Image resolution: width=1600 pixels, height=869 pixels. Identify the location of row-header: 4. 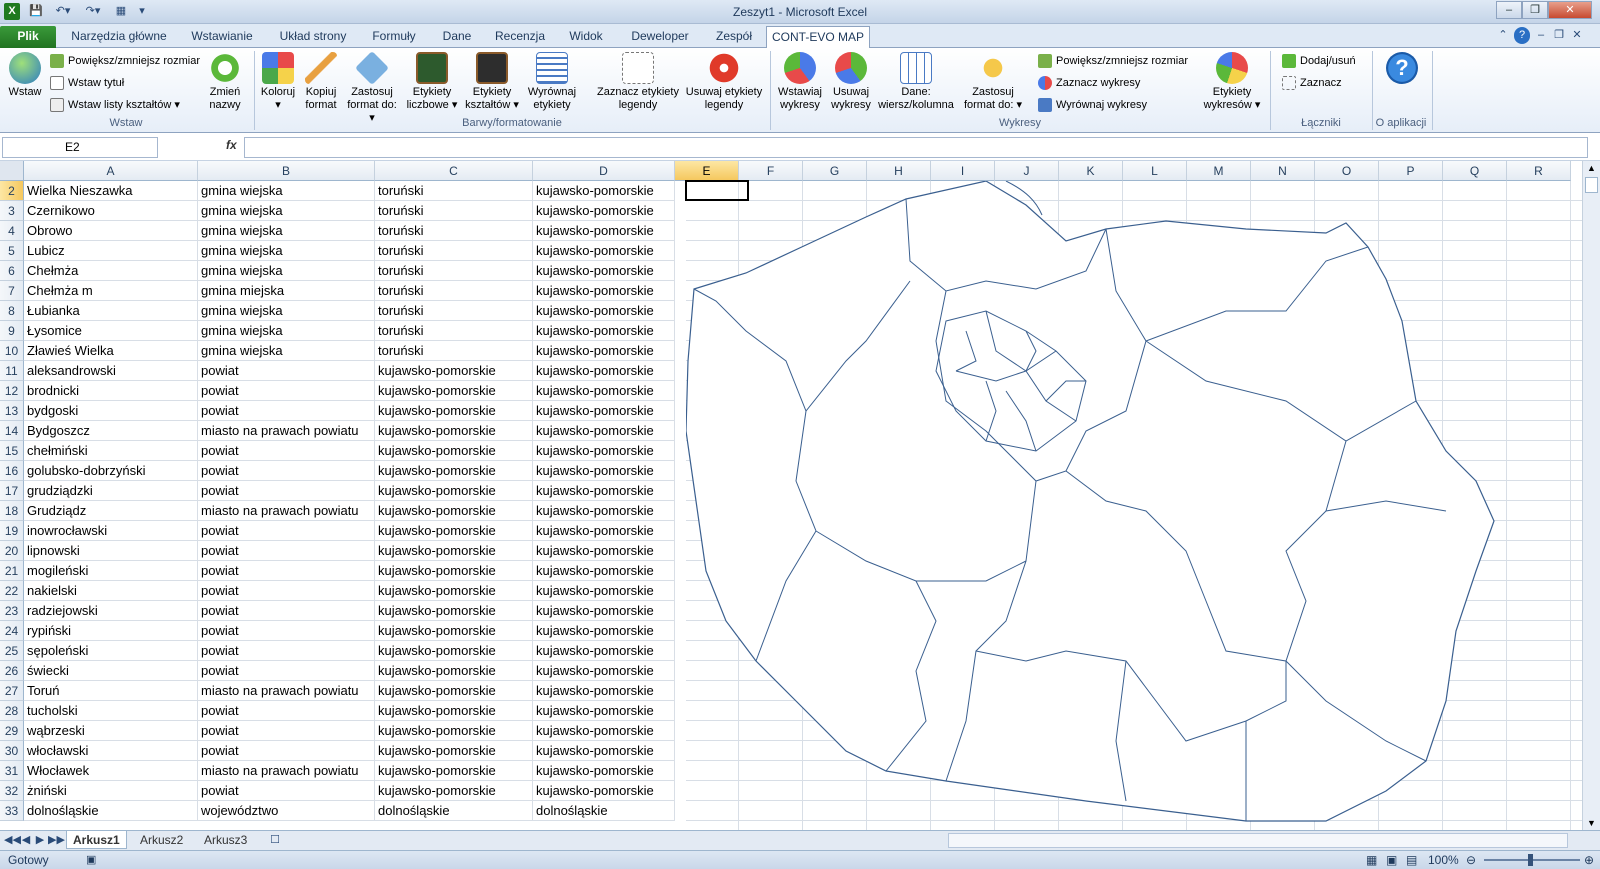
(12, 231).